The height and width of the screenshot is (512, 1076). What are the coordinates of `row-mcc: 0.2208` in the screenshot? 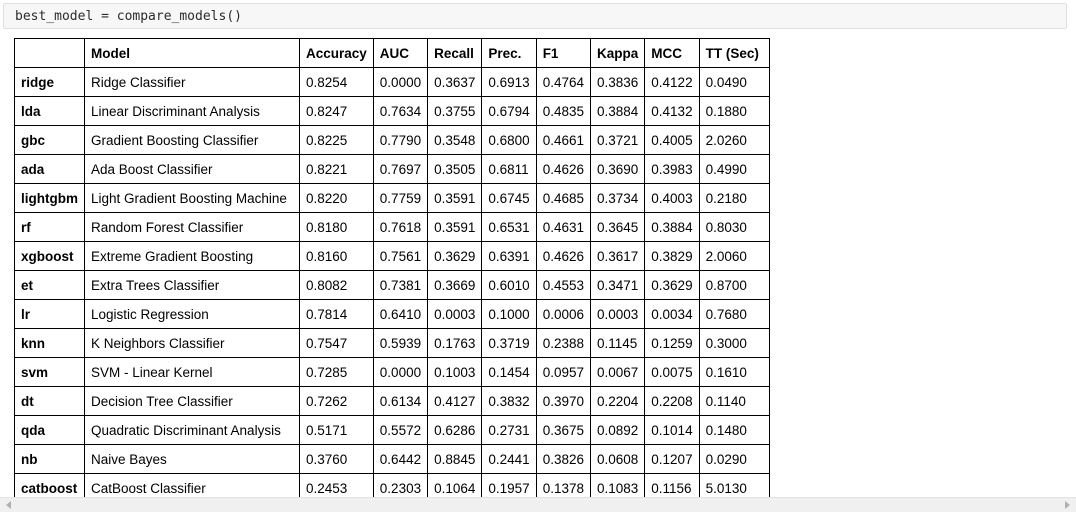 It's located at (672, 401).